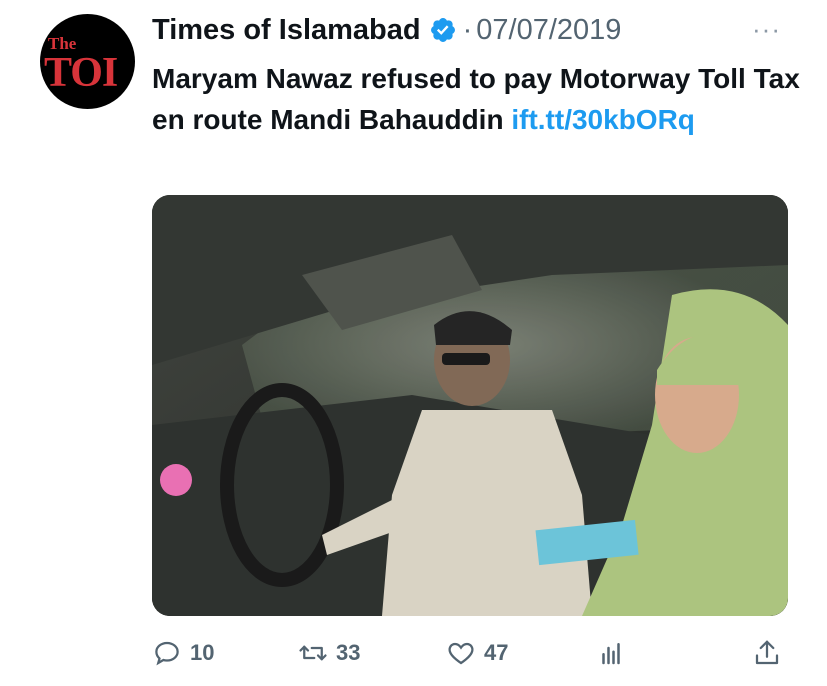  Describe the element at coordinates (461, 653) in the screenshot. I see `heart-icon` at that location.